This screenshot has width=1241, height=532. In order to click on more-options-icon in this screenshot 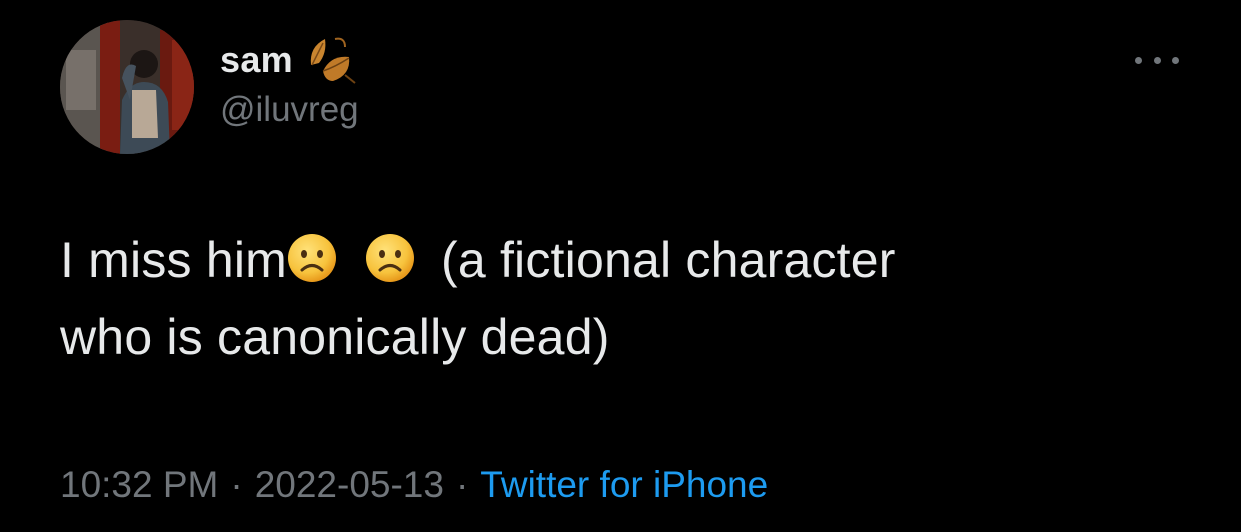, I will do `click(1157, 60)`.